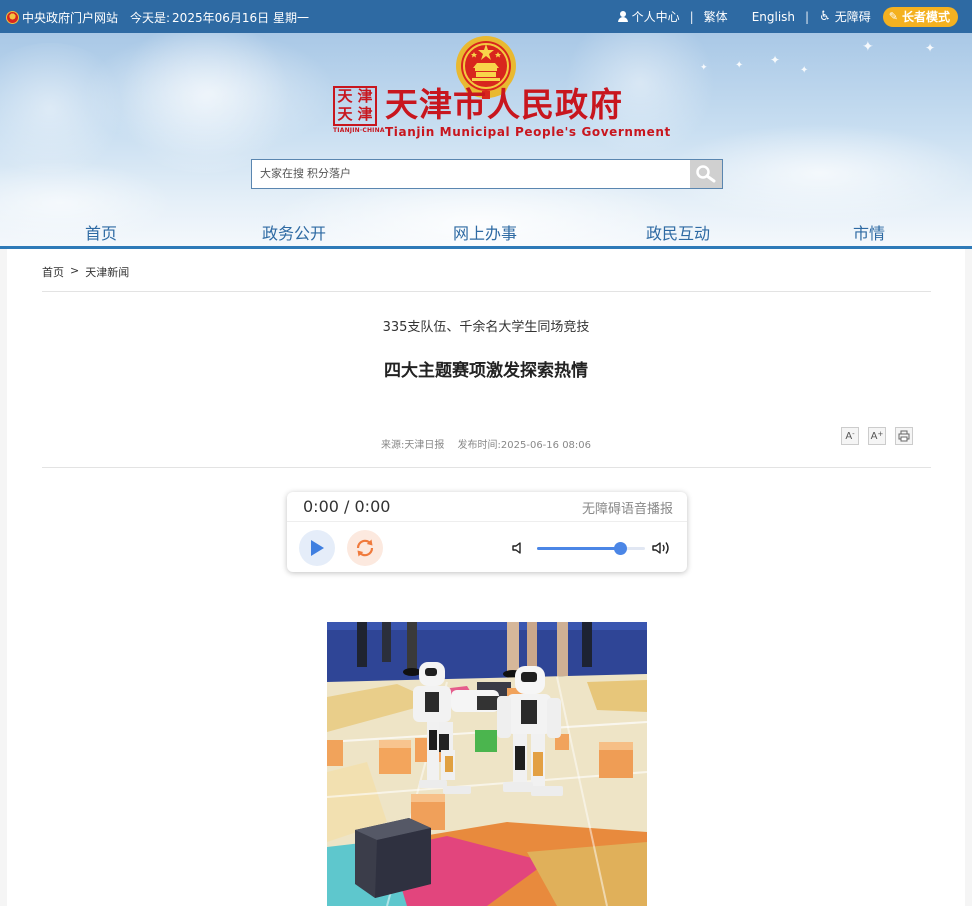  I want to click on nav-item-city-info: 市情, so click(869, 232).